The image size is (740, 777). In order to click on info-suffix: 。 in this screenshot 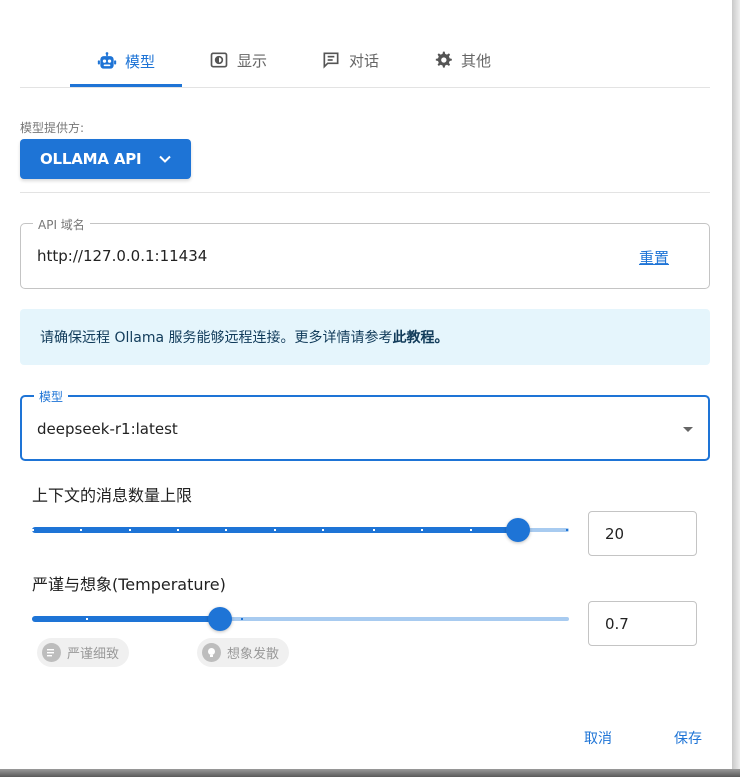, I will do `click(441, 338)`.